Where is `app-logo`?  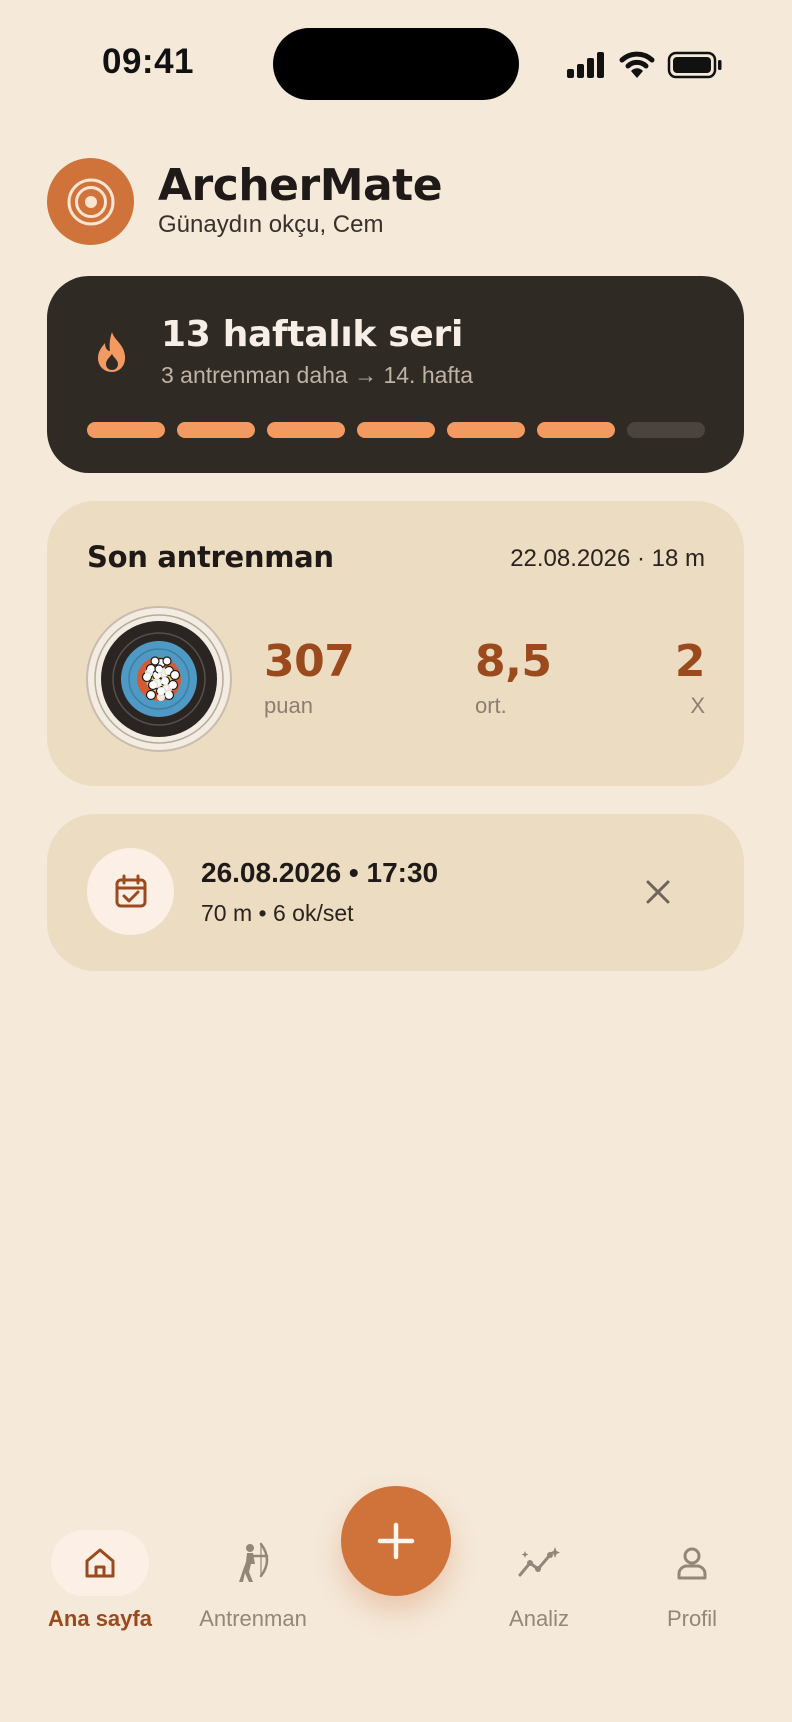
app-logo is located at coordinates (90, 201).